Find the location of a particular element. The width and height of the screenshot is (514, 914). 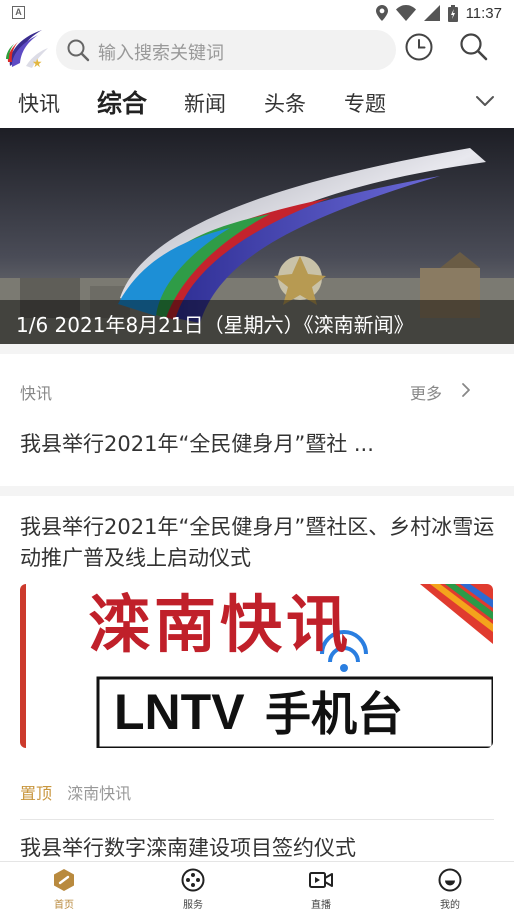

search-input: 输入搜索关键词 is located at coordinates (226, 50).